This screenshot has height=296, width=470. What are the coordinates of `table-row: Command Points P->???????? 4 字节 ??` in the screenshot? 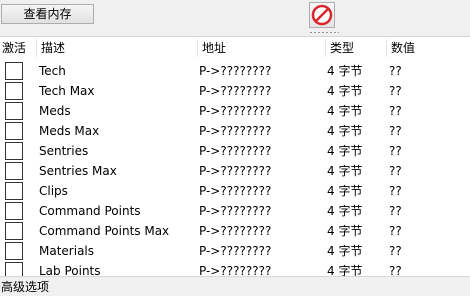 It's located at (235, 211).